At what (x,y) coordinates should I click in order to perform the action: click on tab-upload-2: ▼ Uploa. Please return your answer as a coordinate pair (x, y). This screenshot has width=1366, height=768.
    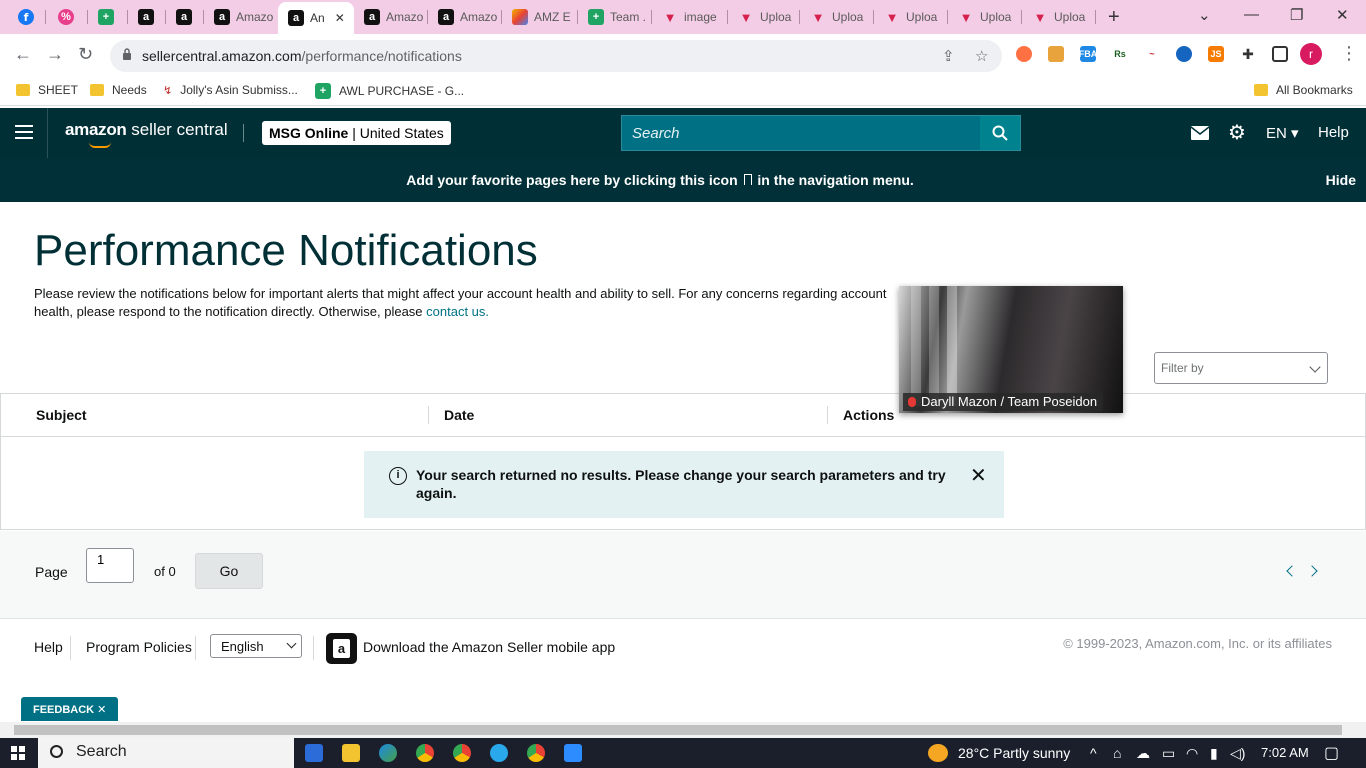
    Looking at the image, I should click on (837, 17).